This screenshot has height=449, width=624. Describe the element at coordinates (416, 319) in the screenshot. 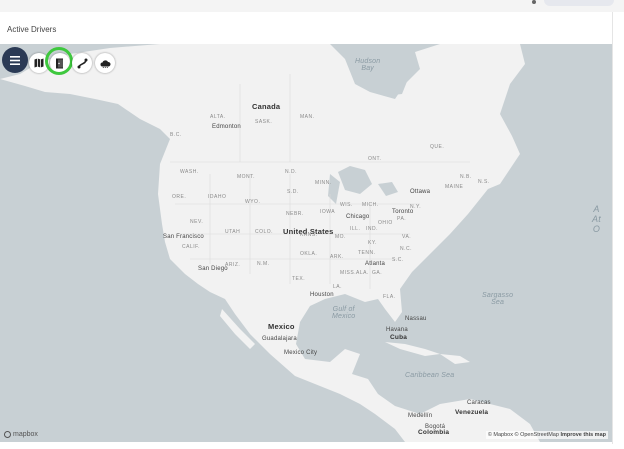

I see `city-nassau: Nassau` at that location.